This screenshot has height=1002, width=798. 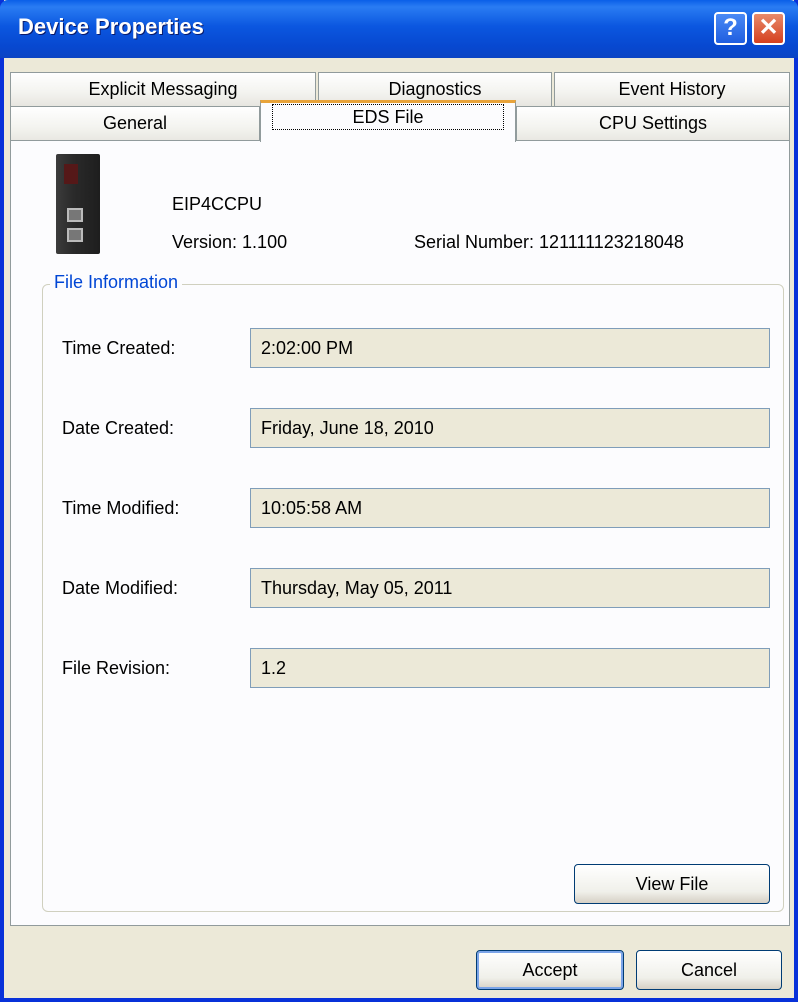 What do you see at coordinates (672, 884) in the screenshot?
I see `view-file-button: View File` at bounding box center [672, 884].